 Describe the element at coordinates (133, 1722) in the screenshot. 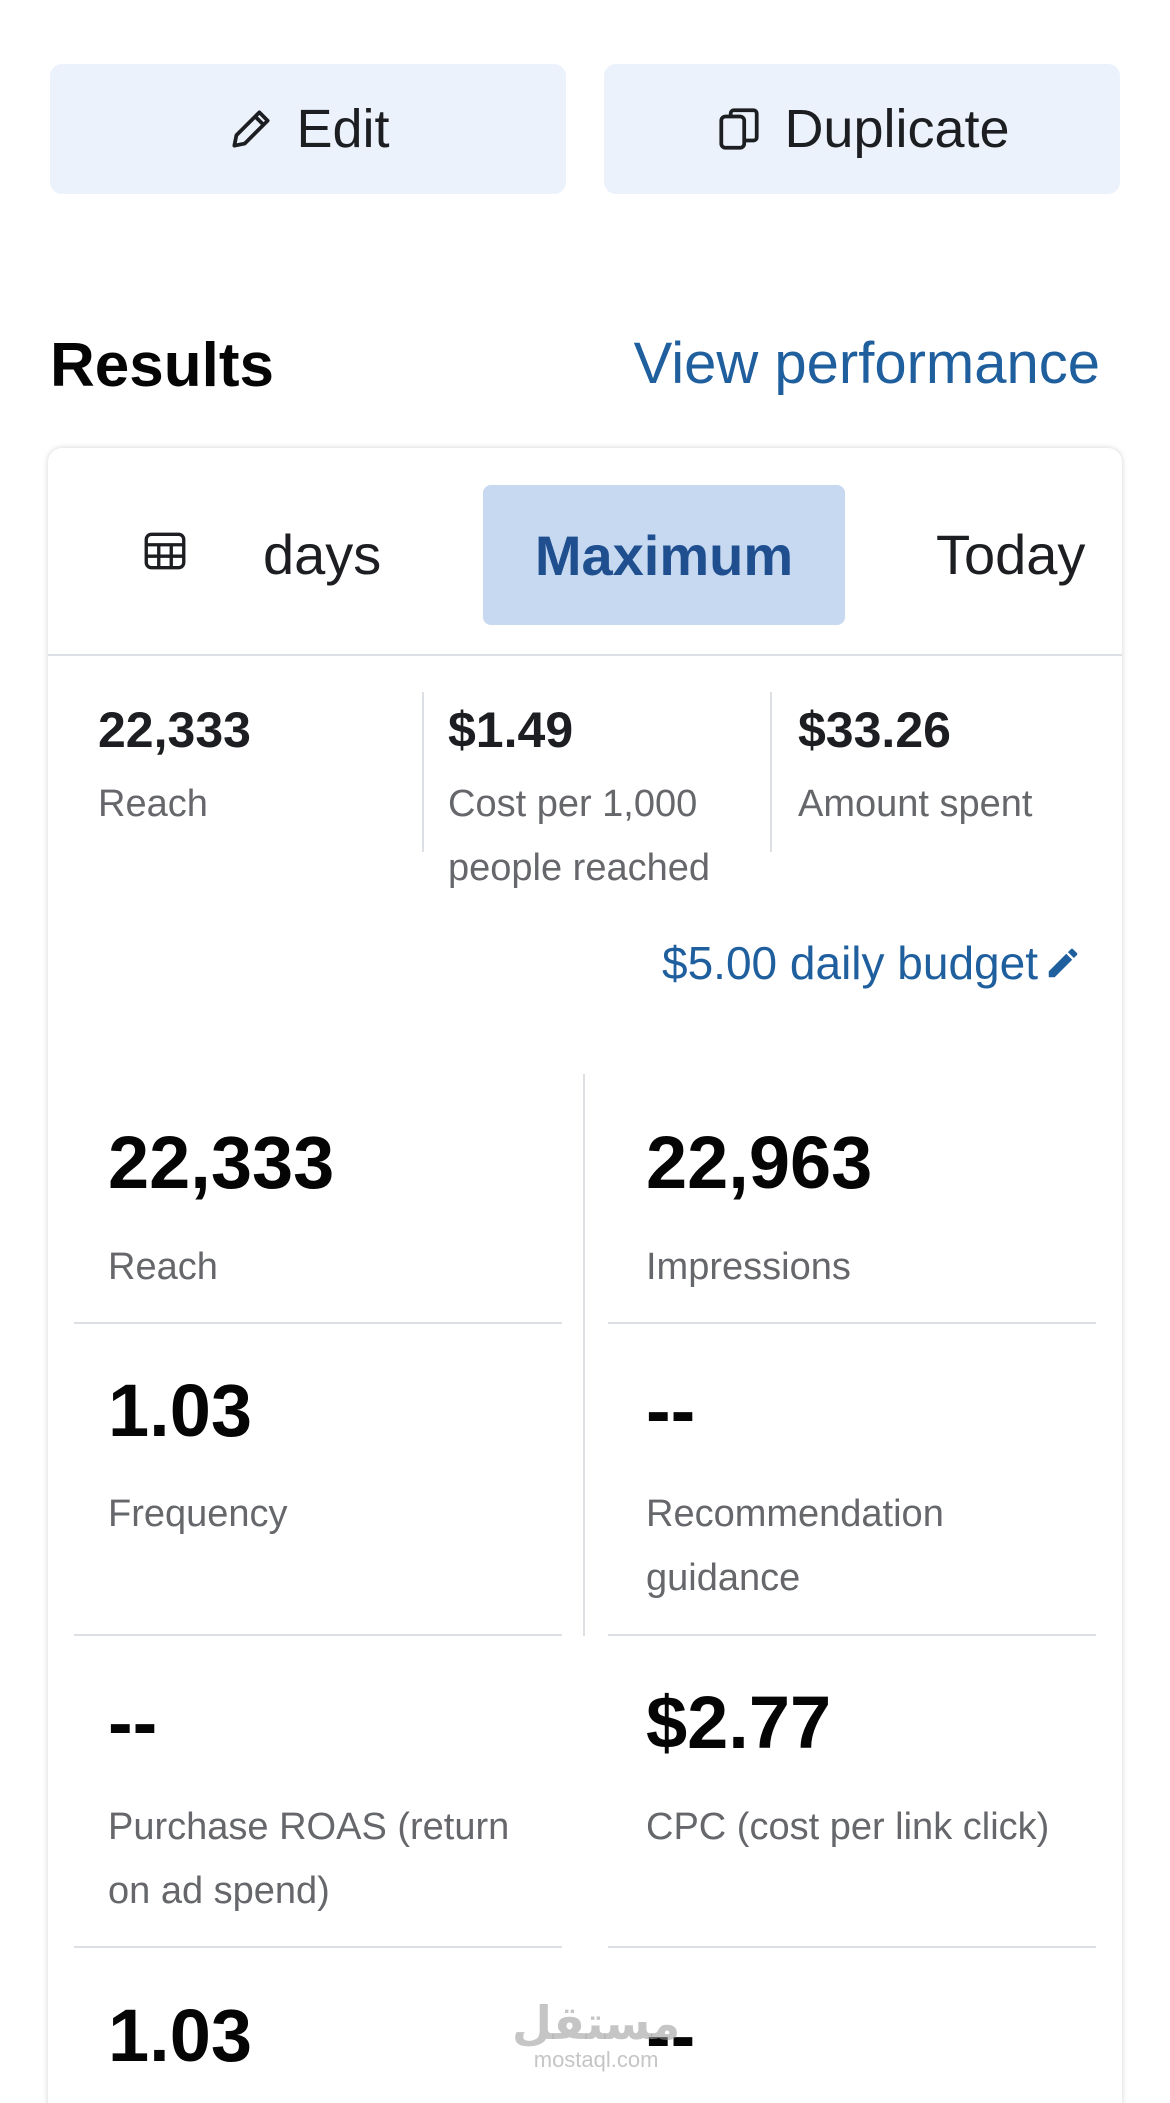

I see `metric-roas-value: --` at that location.